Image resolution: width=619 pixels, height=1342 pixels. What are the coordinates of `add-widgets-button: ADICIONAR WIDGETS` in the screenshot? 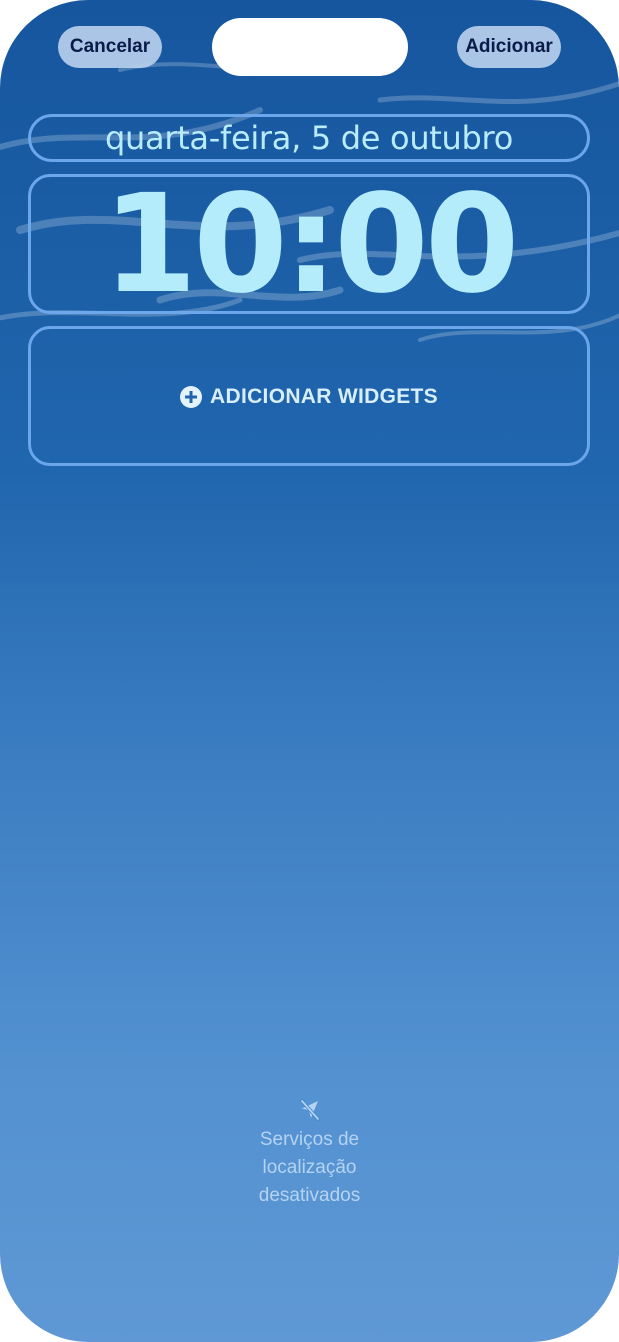 It's located at (309, 397).